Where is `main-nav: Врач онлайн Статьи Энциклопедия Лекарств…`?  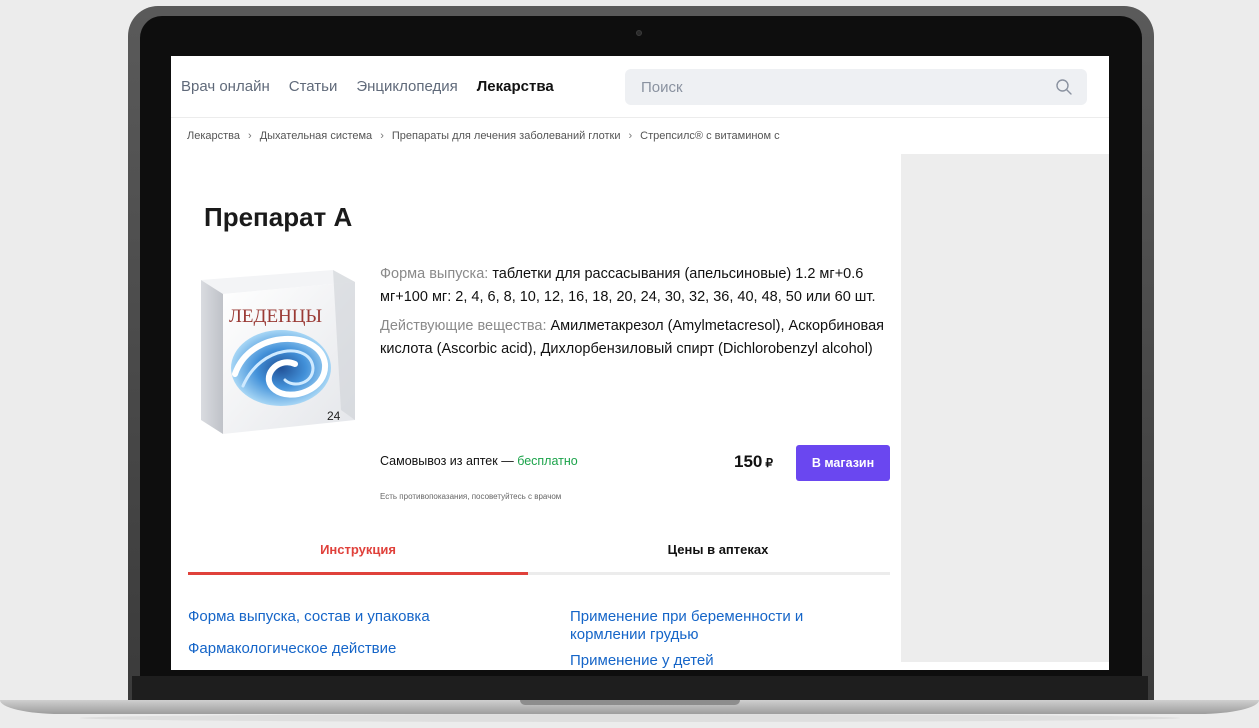 main-nav: Врач онлайн Статьи Энциклопедия Лекарств… is located at coordinates (367, 86).